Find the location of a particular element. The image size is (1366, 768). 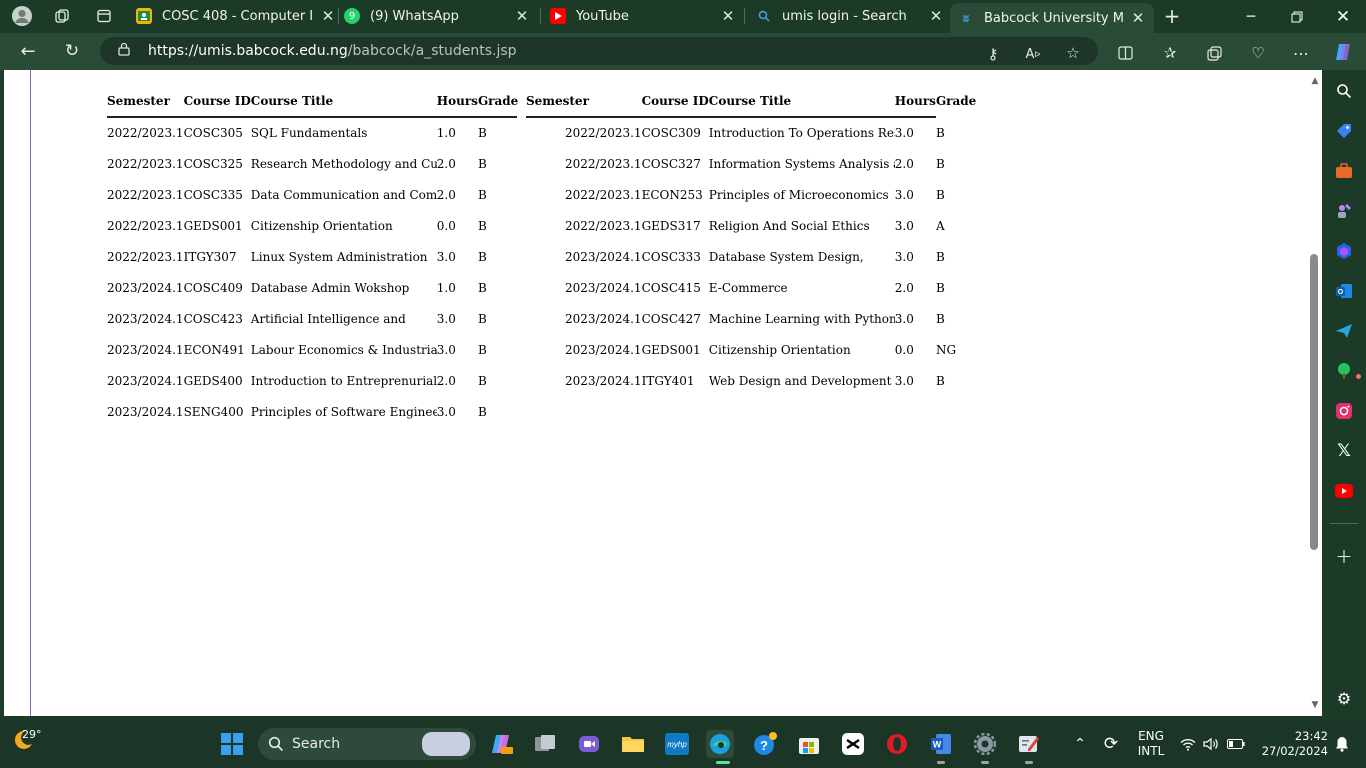

copilot-pre-icon is located at coordinates (501, 744).